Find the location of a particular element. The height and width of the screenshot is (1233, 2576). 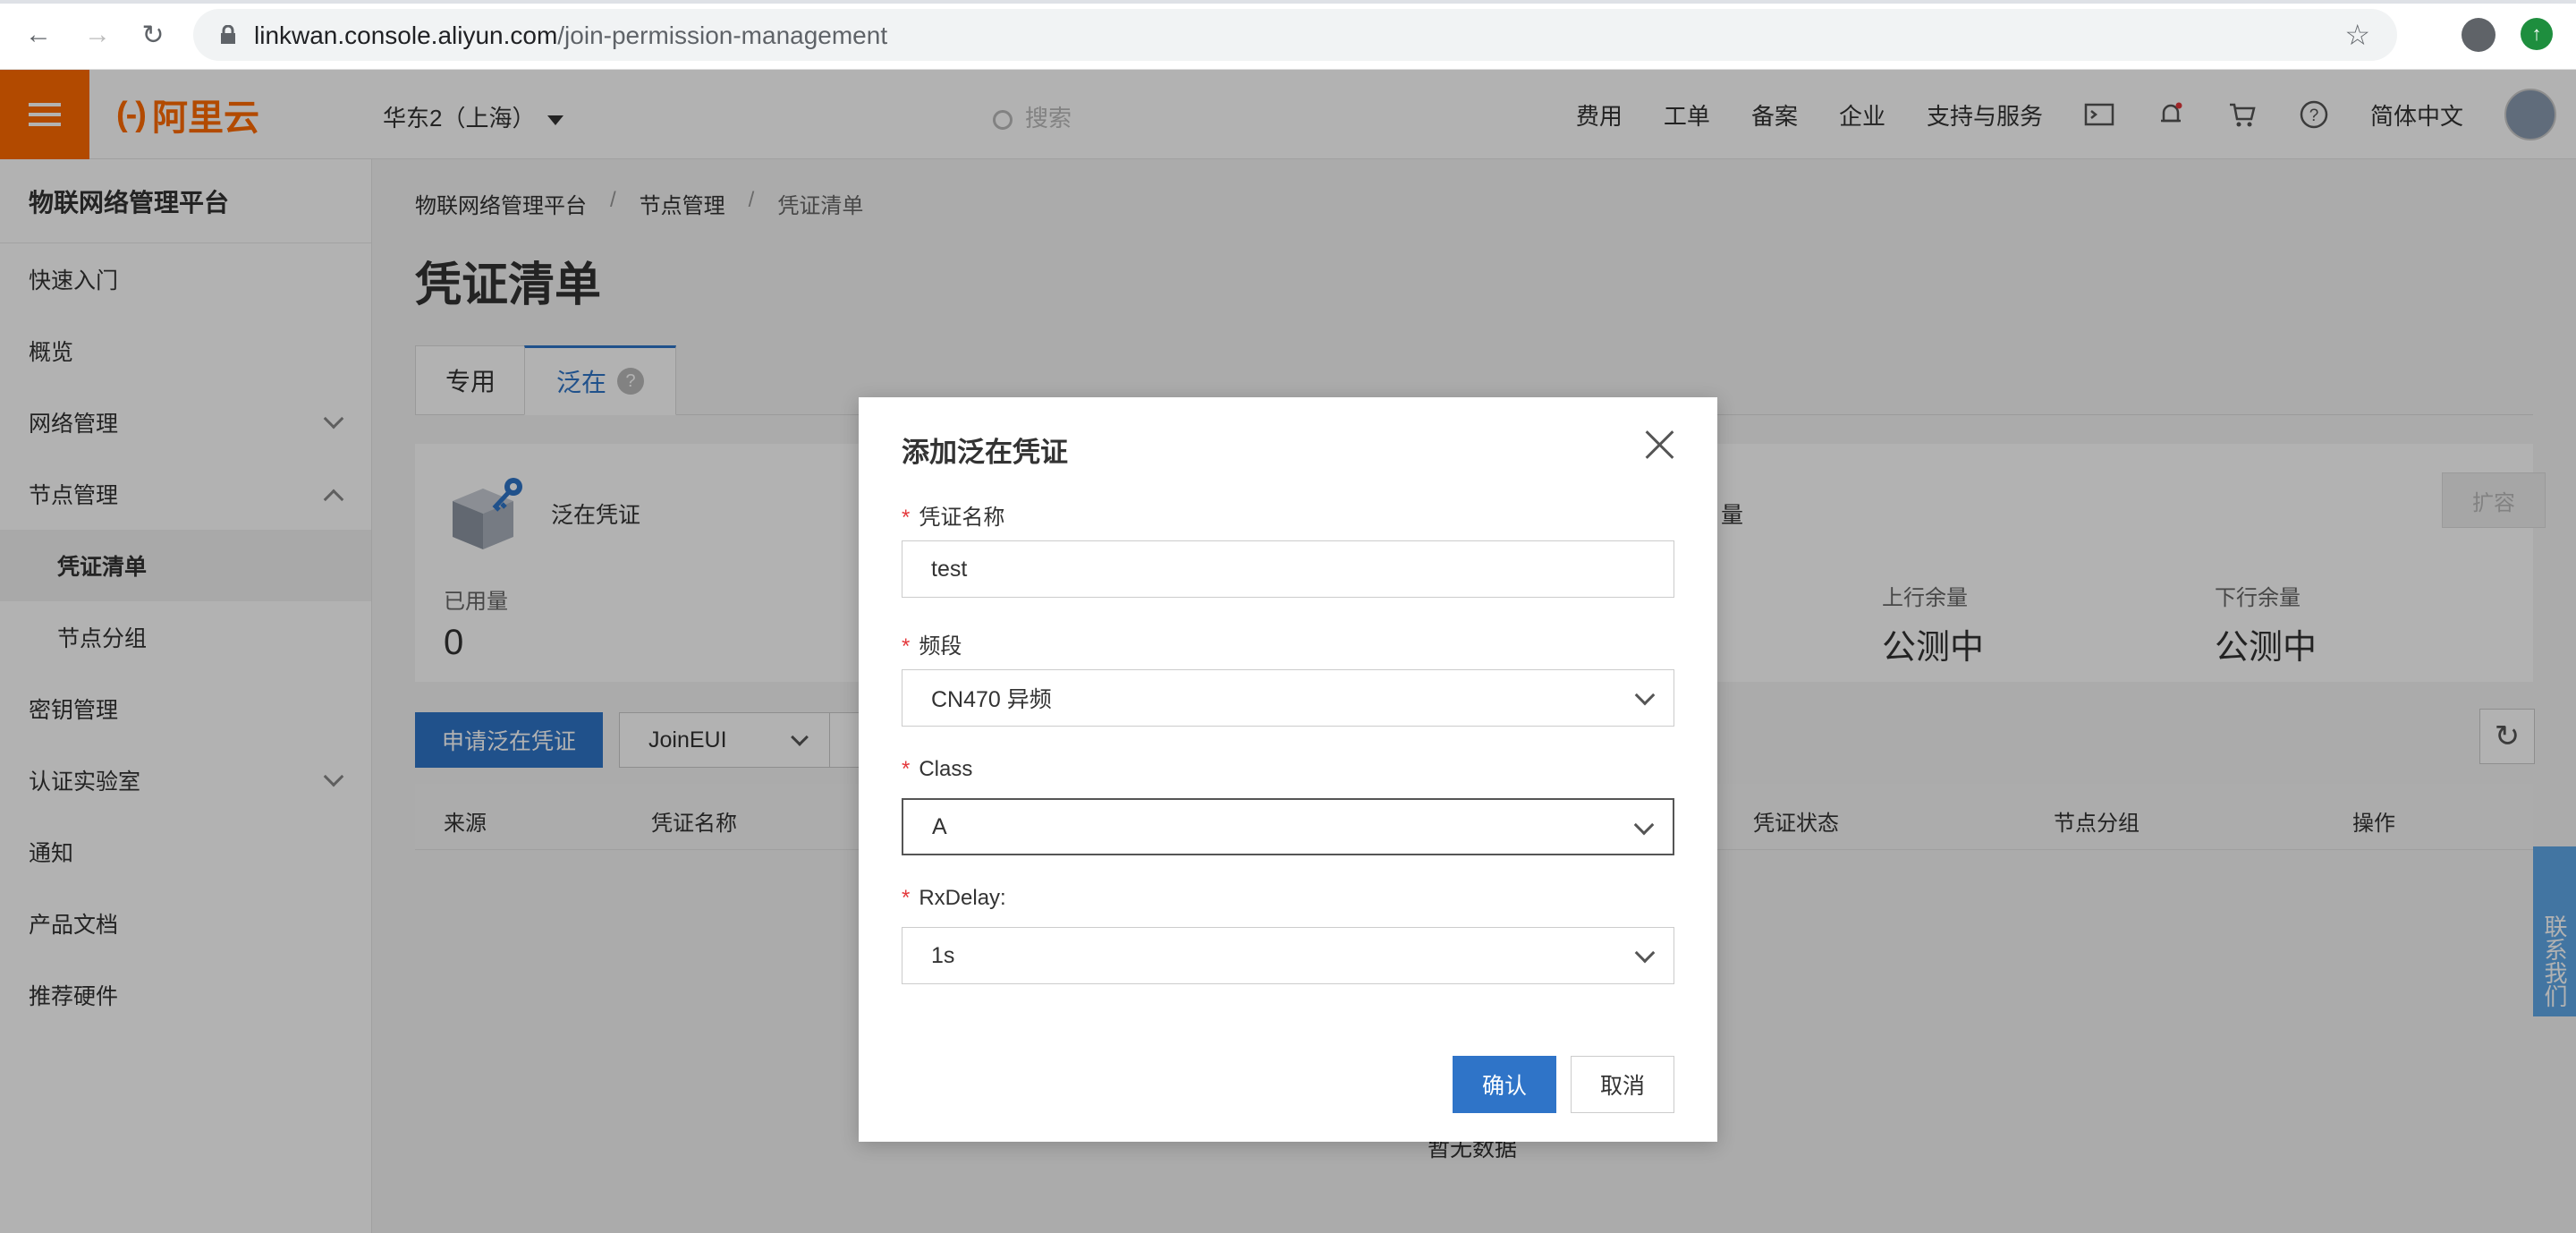

class-label-text: Class is located at coordinates (946, 769).